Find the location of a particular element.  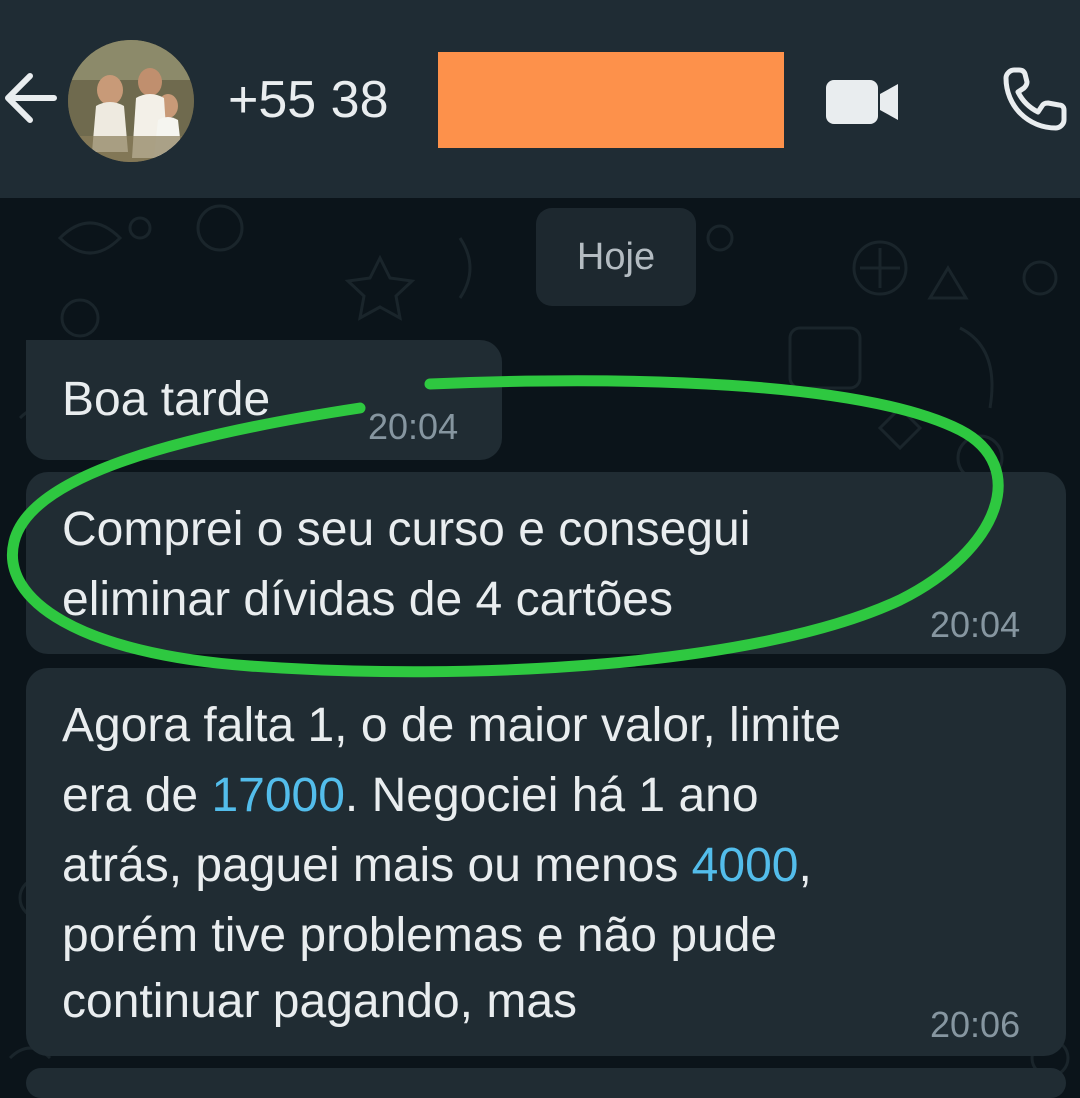

contact-name: +55 38 is located at coordinates (308, 100).